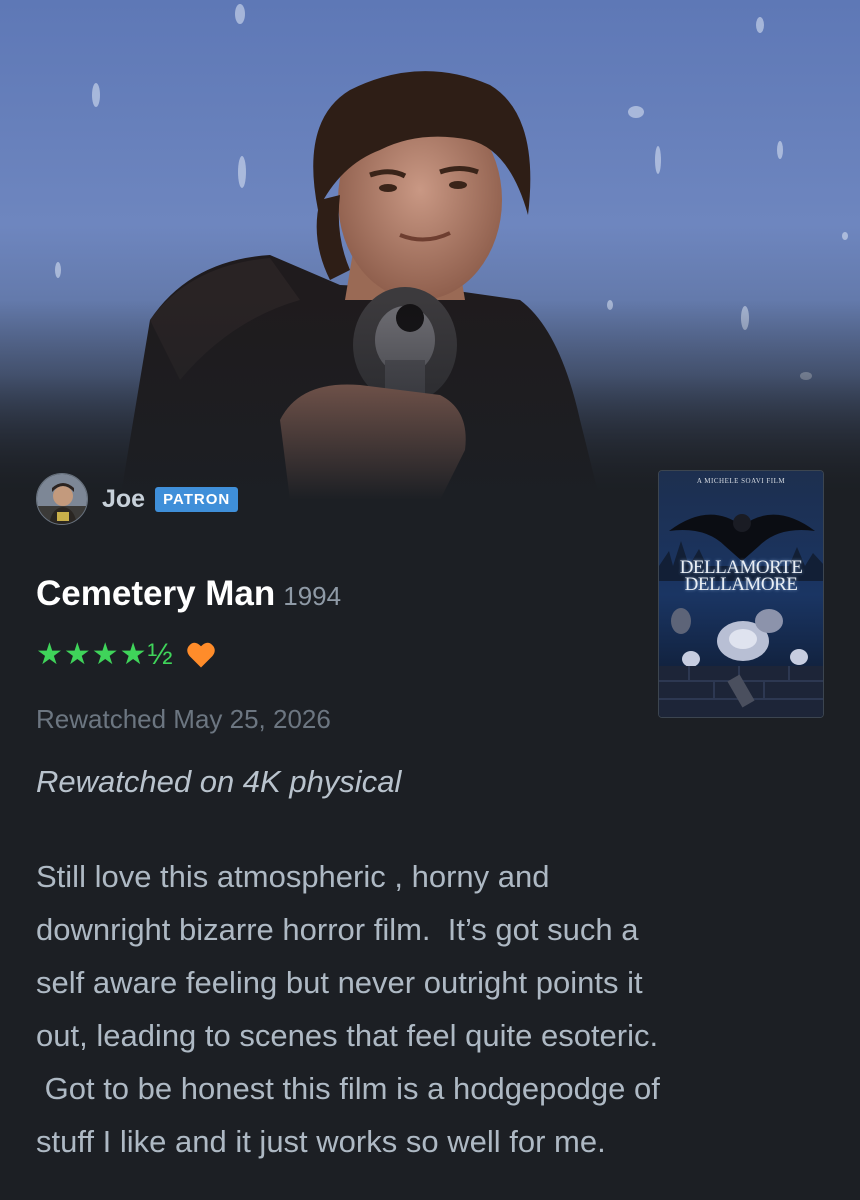 The image size is (860, 1200). I want to click on watched-date: Rewatched May 25, 2026, so click(183, 719).